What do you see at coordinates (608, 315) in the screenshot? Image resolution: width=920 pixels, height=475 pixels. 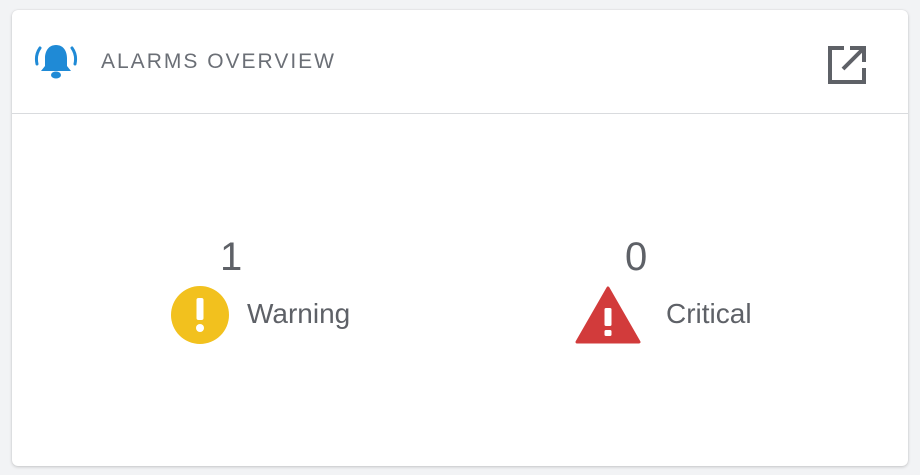 I see `critical-triangle-icon` at bounding box center [608, 315].